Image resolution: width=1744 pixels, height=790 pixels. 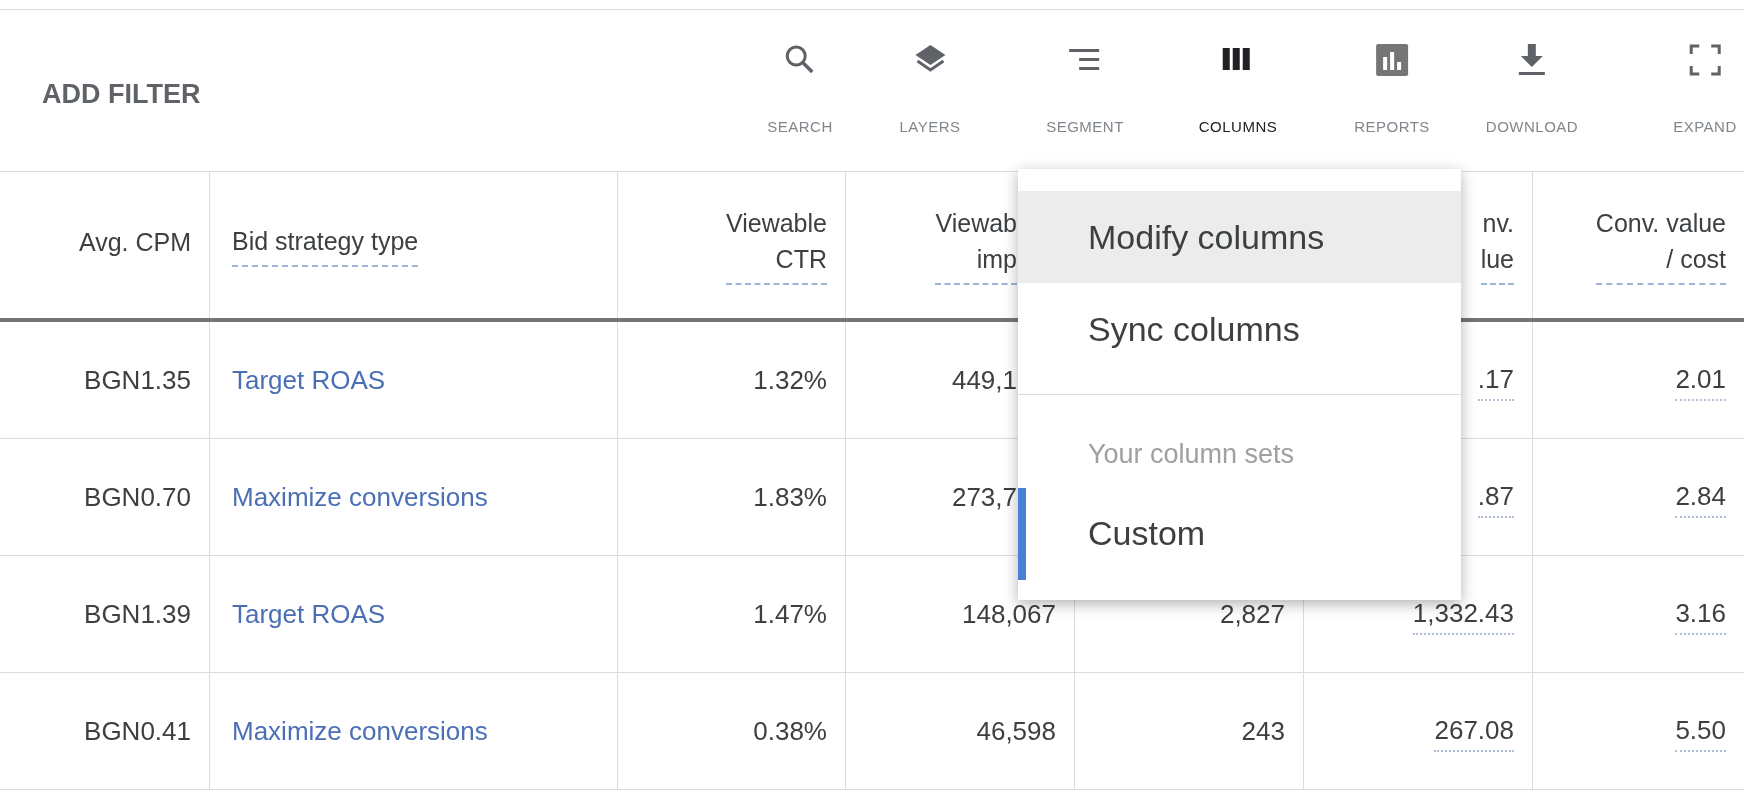 I want to click on table-cell: 2.84, so click(x=1700, y=497).